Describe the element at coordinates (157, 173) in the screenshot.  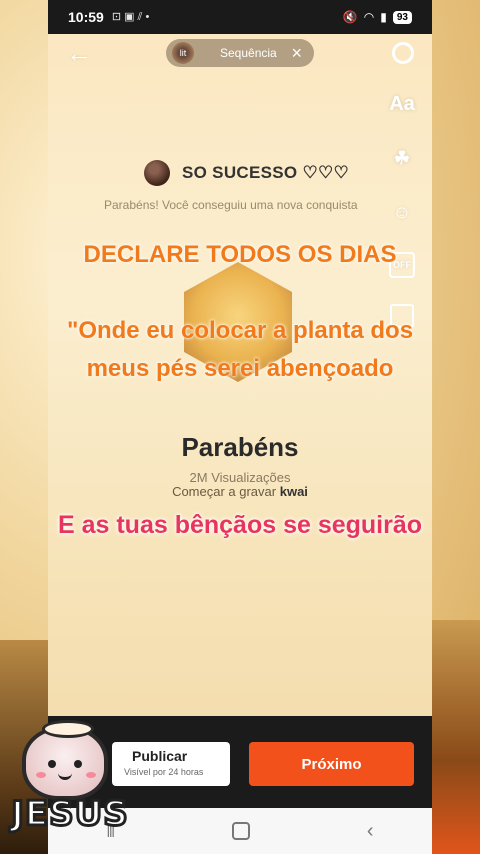
I see `avatar` at that location.